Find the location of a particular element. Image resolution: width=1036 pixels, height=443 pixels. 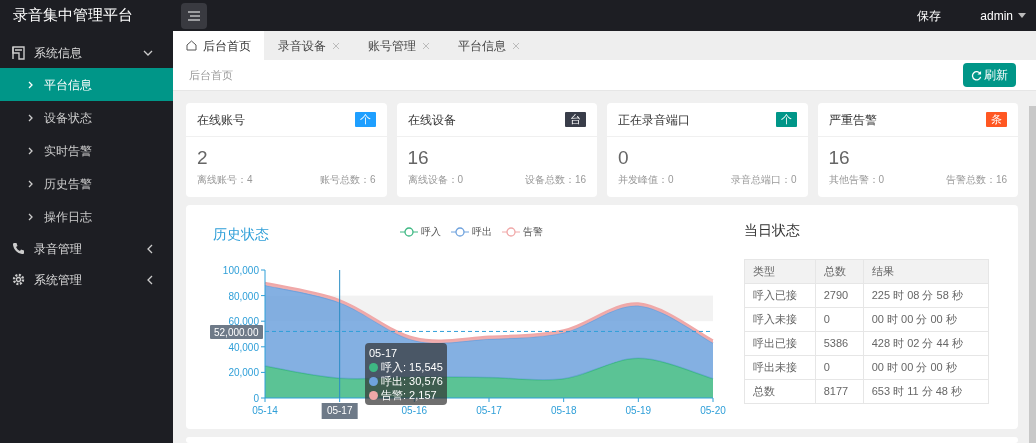

table-cell: 5386 is located at coordinates (839, 343).